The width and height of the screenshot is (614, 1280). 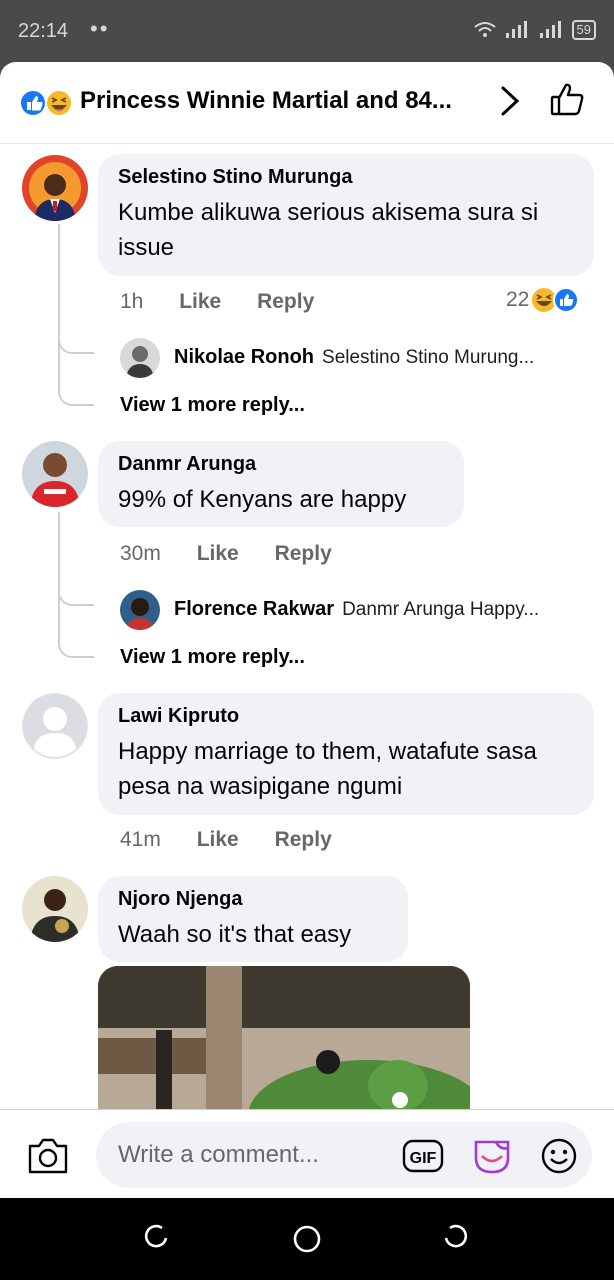 I want to click on gif-label: GIF, so click(x=423, y=1158).